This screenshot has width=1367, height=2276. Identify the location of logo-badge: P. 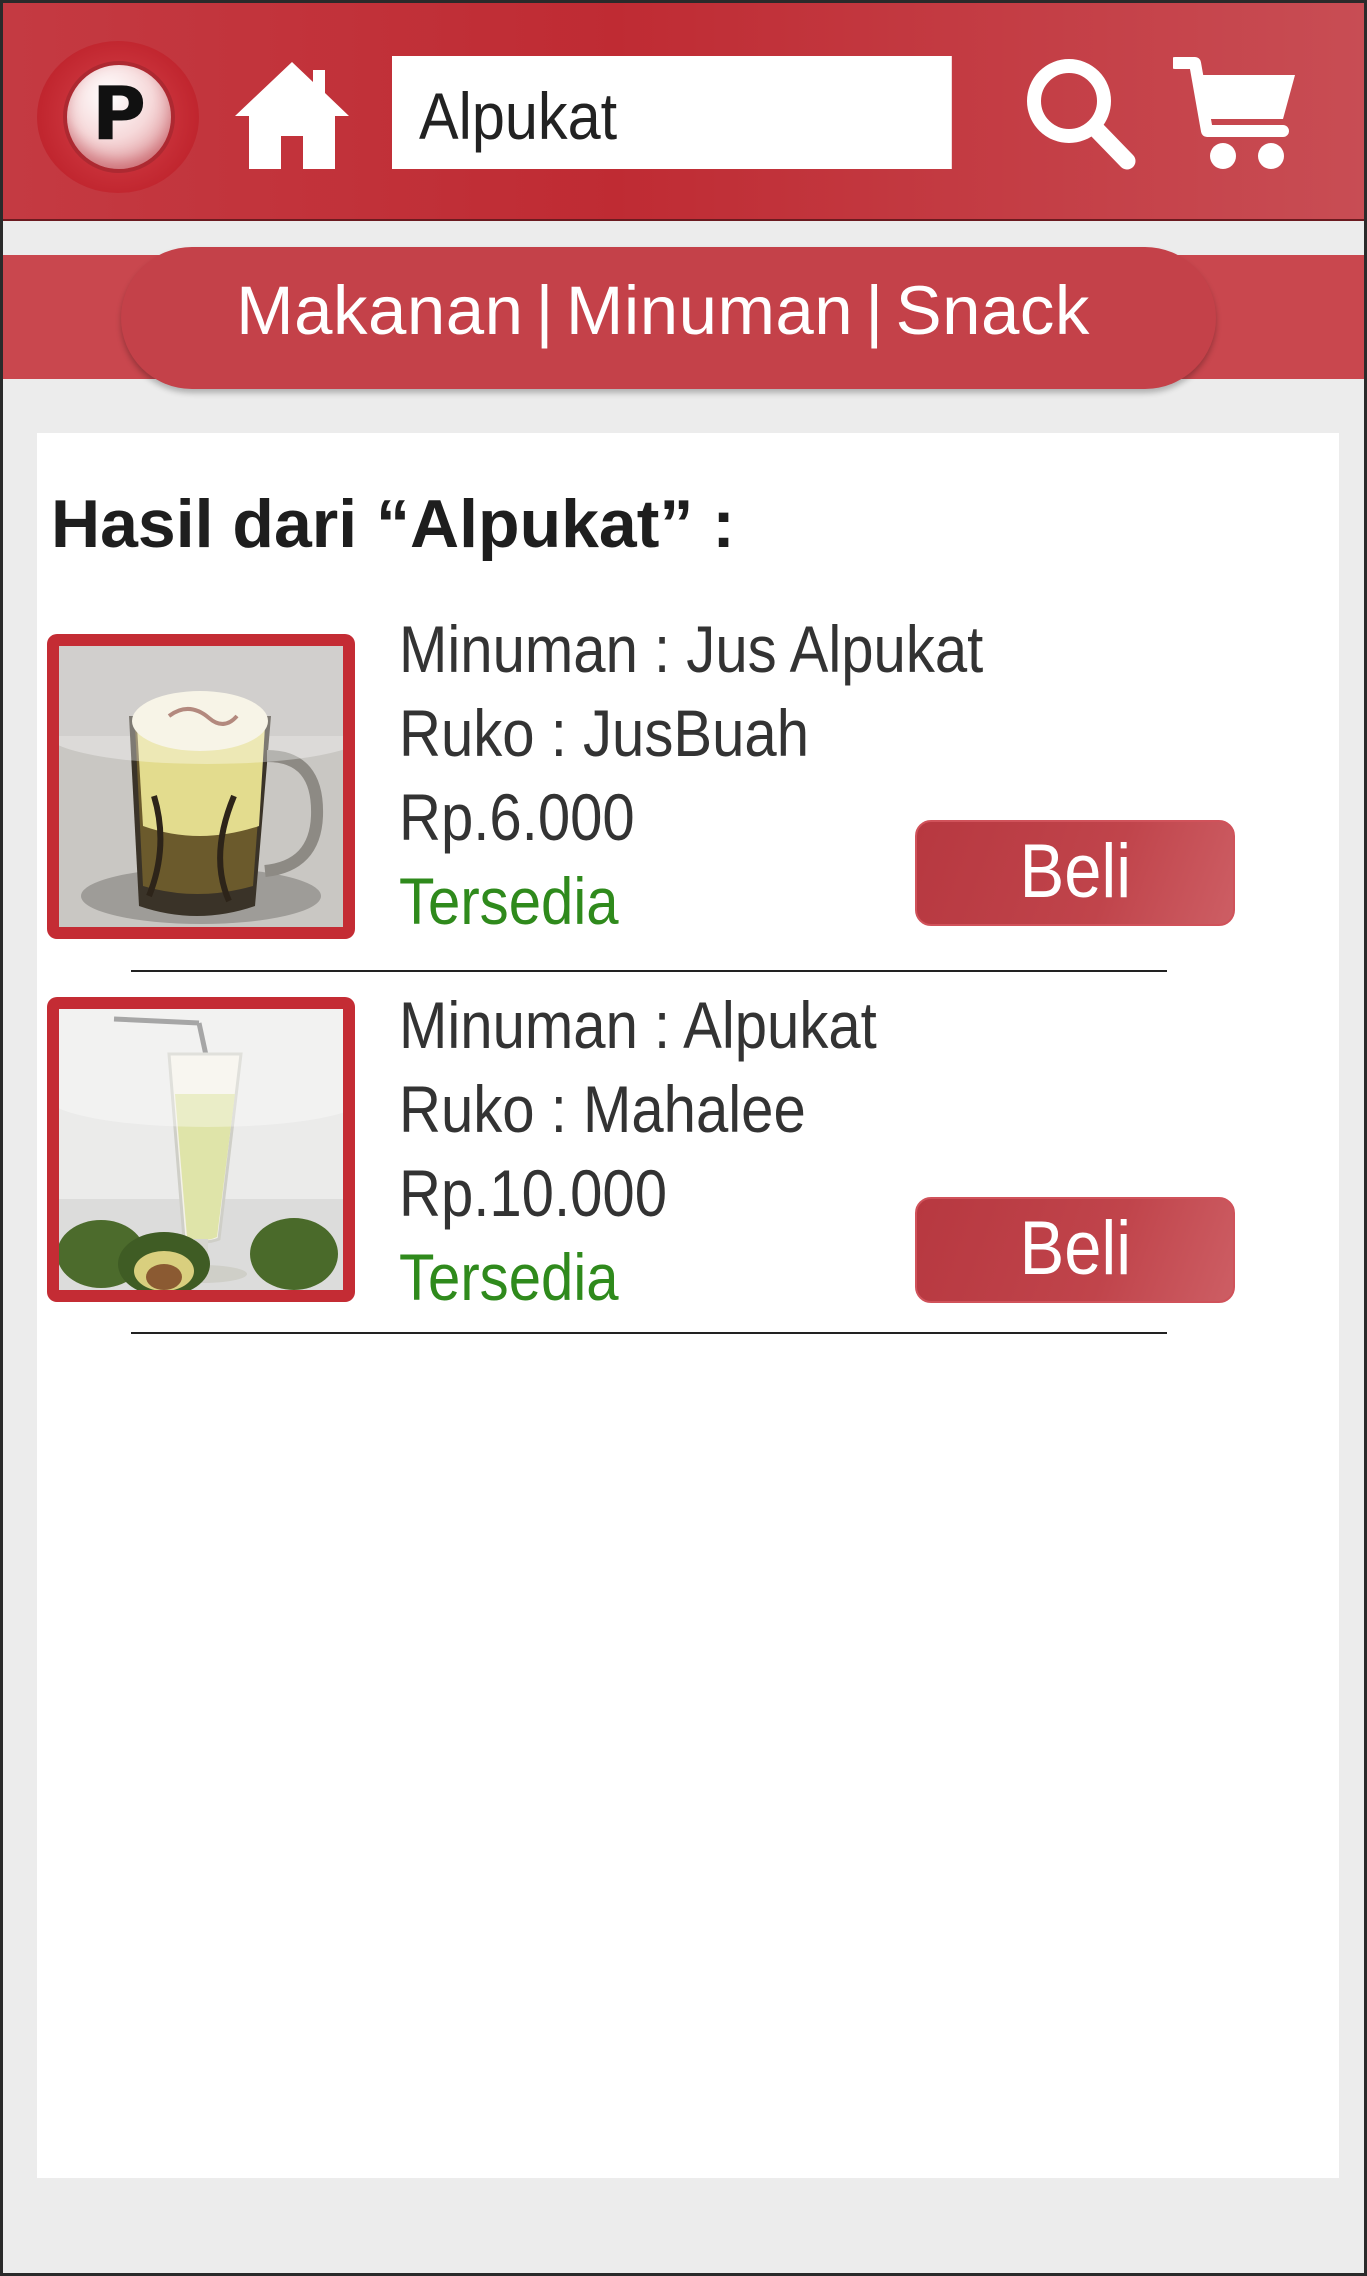
(119, 117).